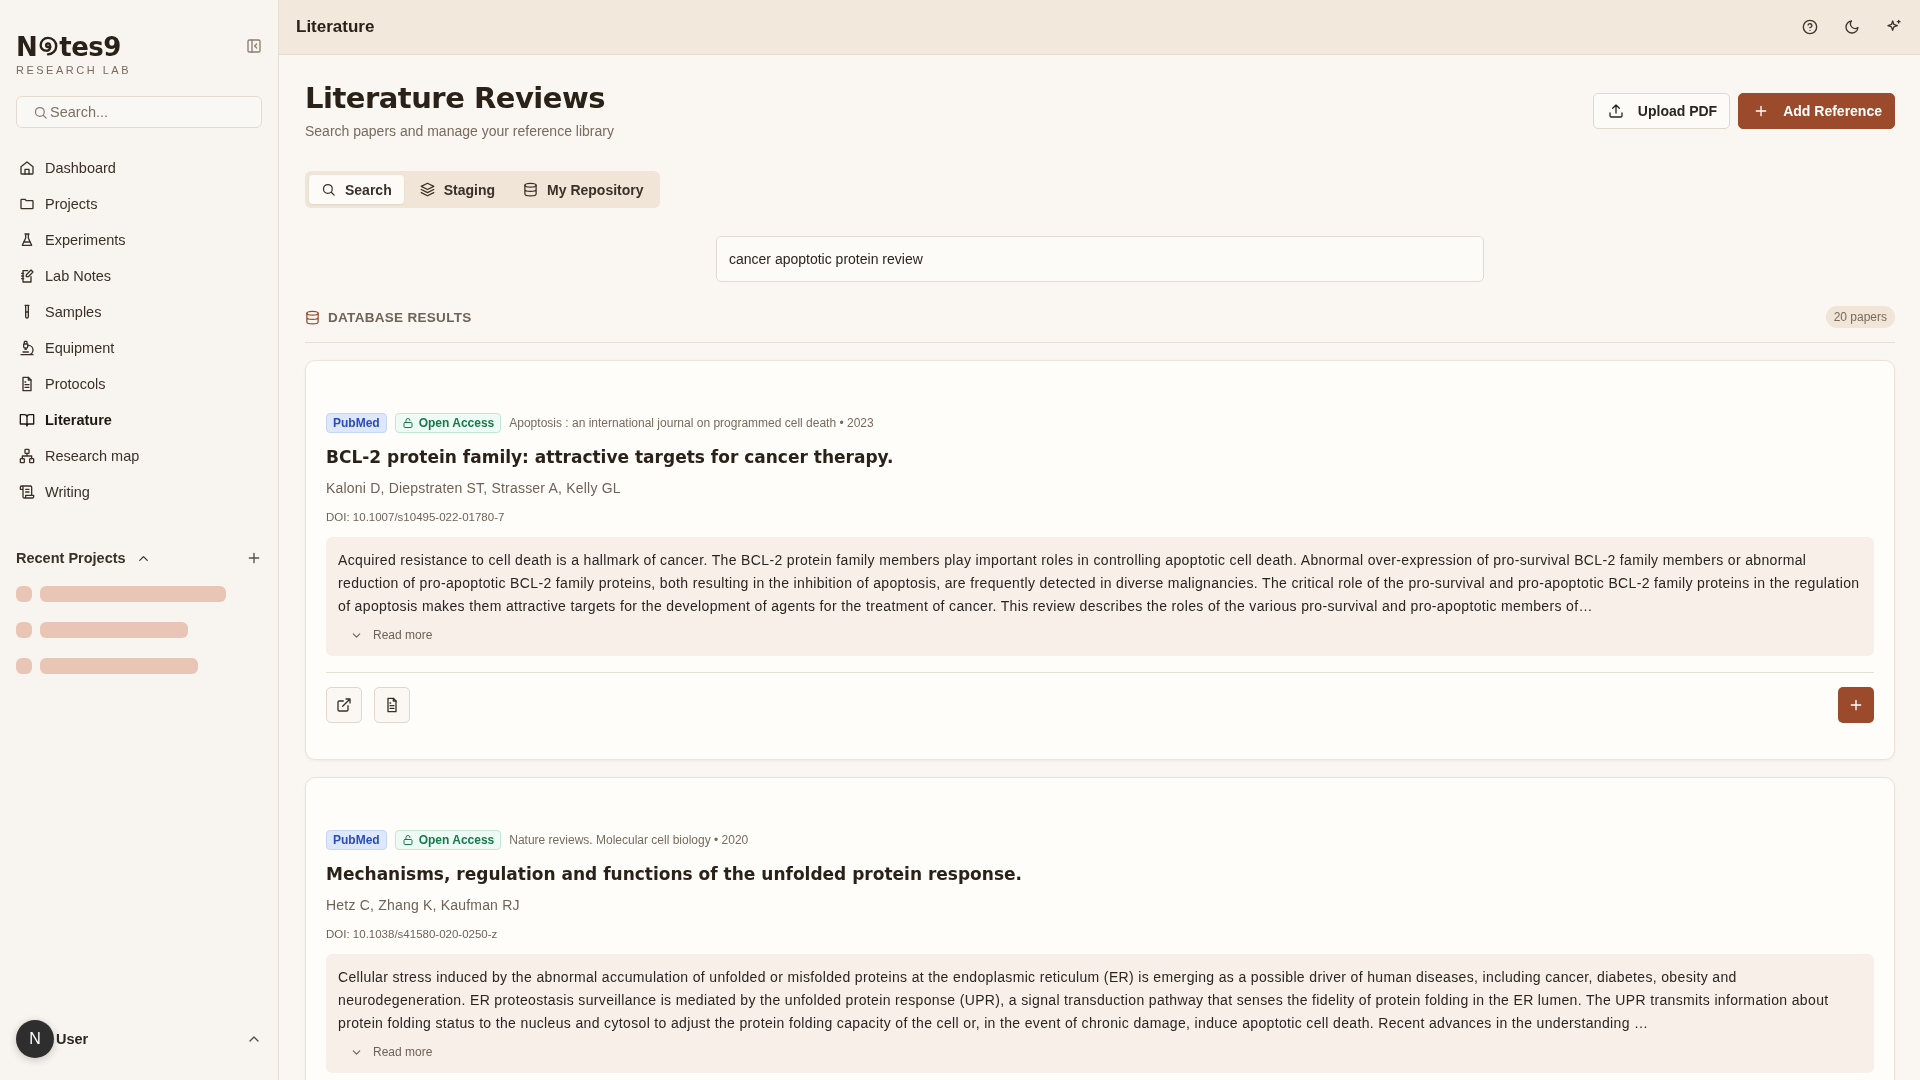 The width and height of the screenshot is (1920, 1080). I want to click on document-button, so click(392, 705).